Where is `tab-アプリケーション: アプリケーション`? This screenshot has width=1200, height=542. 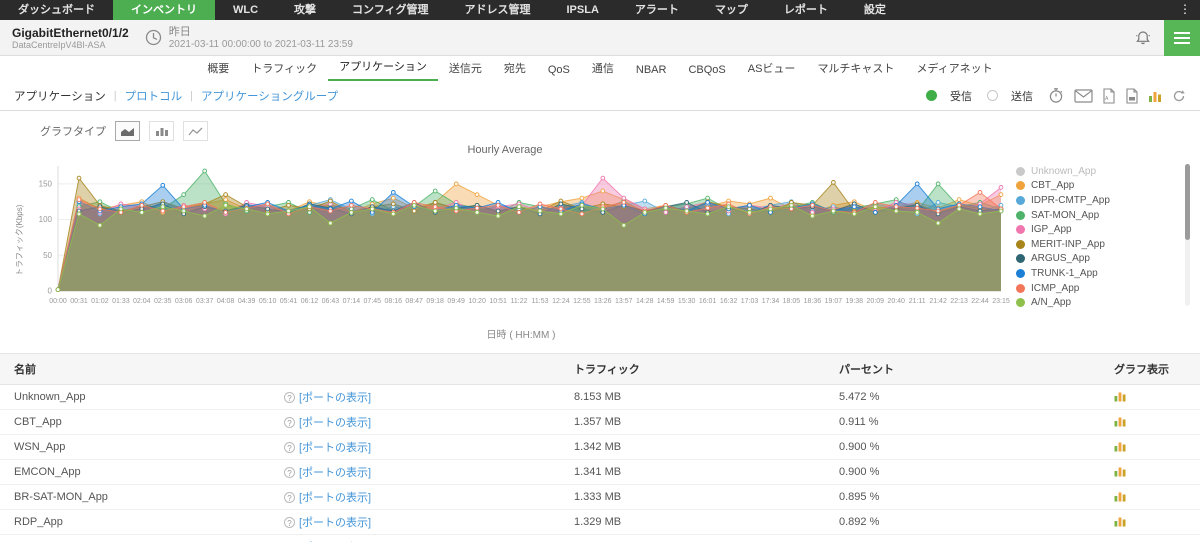 tab-アプリケーション: アプリケーション is located at coordinates (383, 67).